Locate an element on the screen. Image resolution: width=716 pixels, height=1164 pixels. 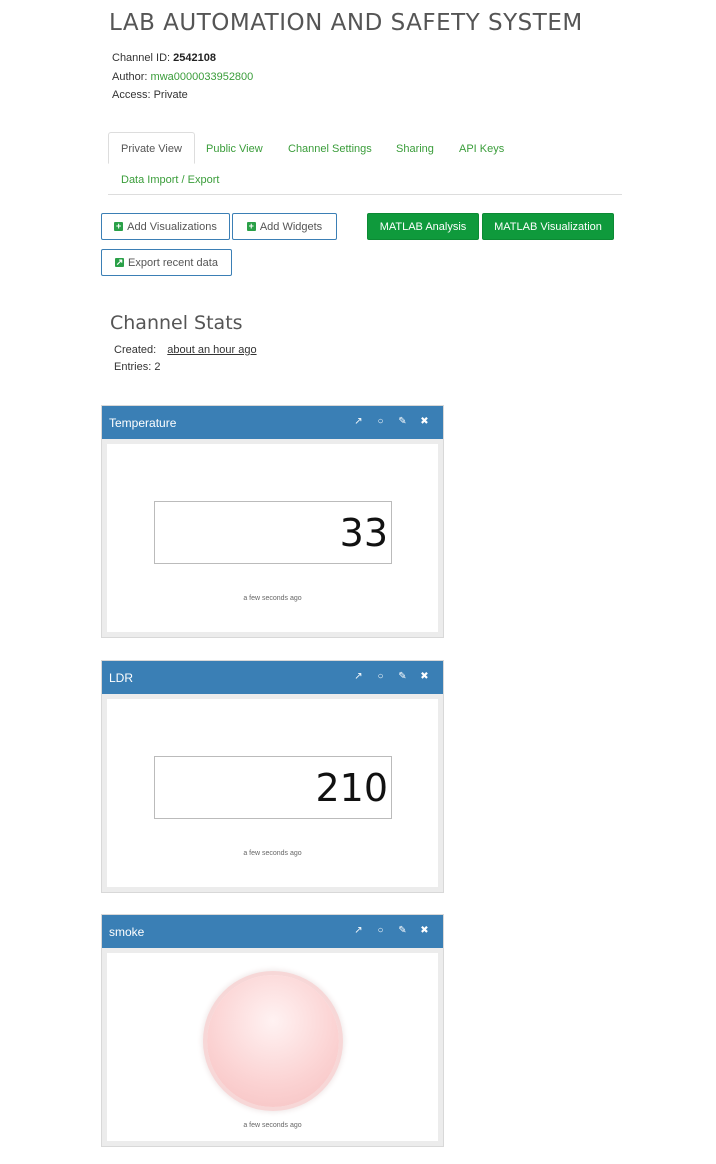
widget-ldr: LDR ↗ ○ ✎ ✖ 210 a few seconds ago is located at coordinates (272, 776).